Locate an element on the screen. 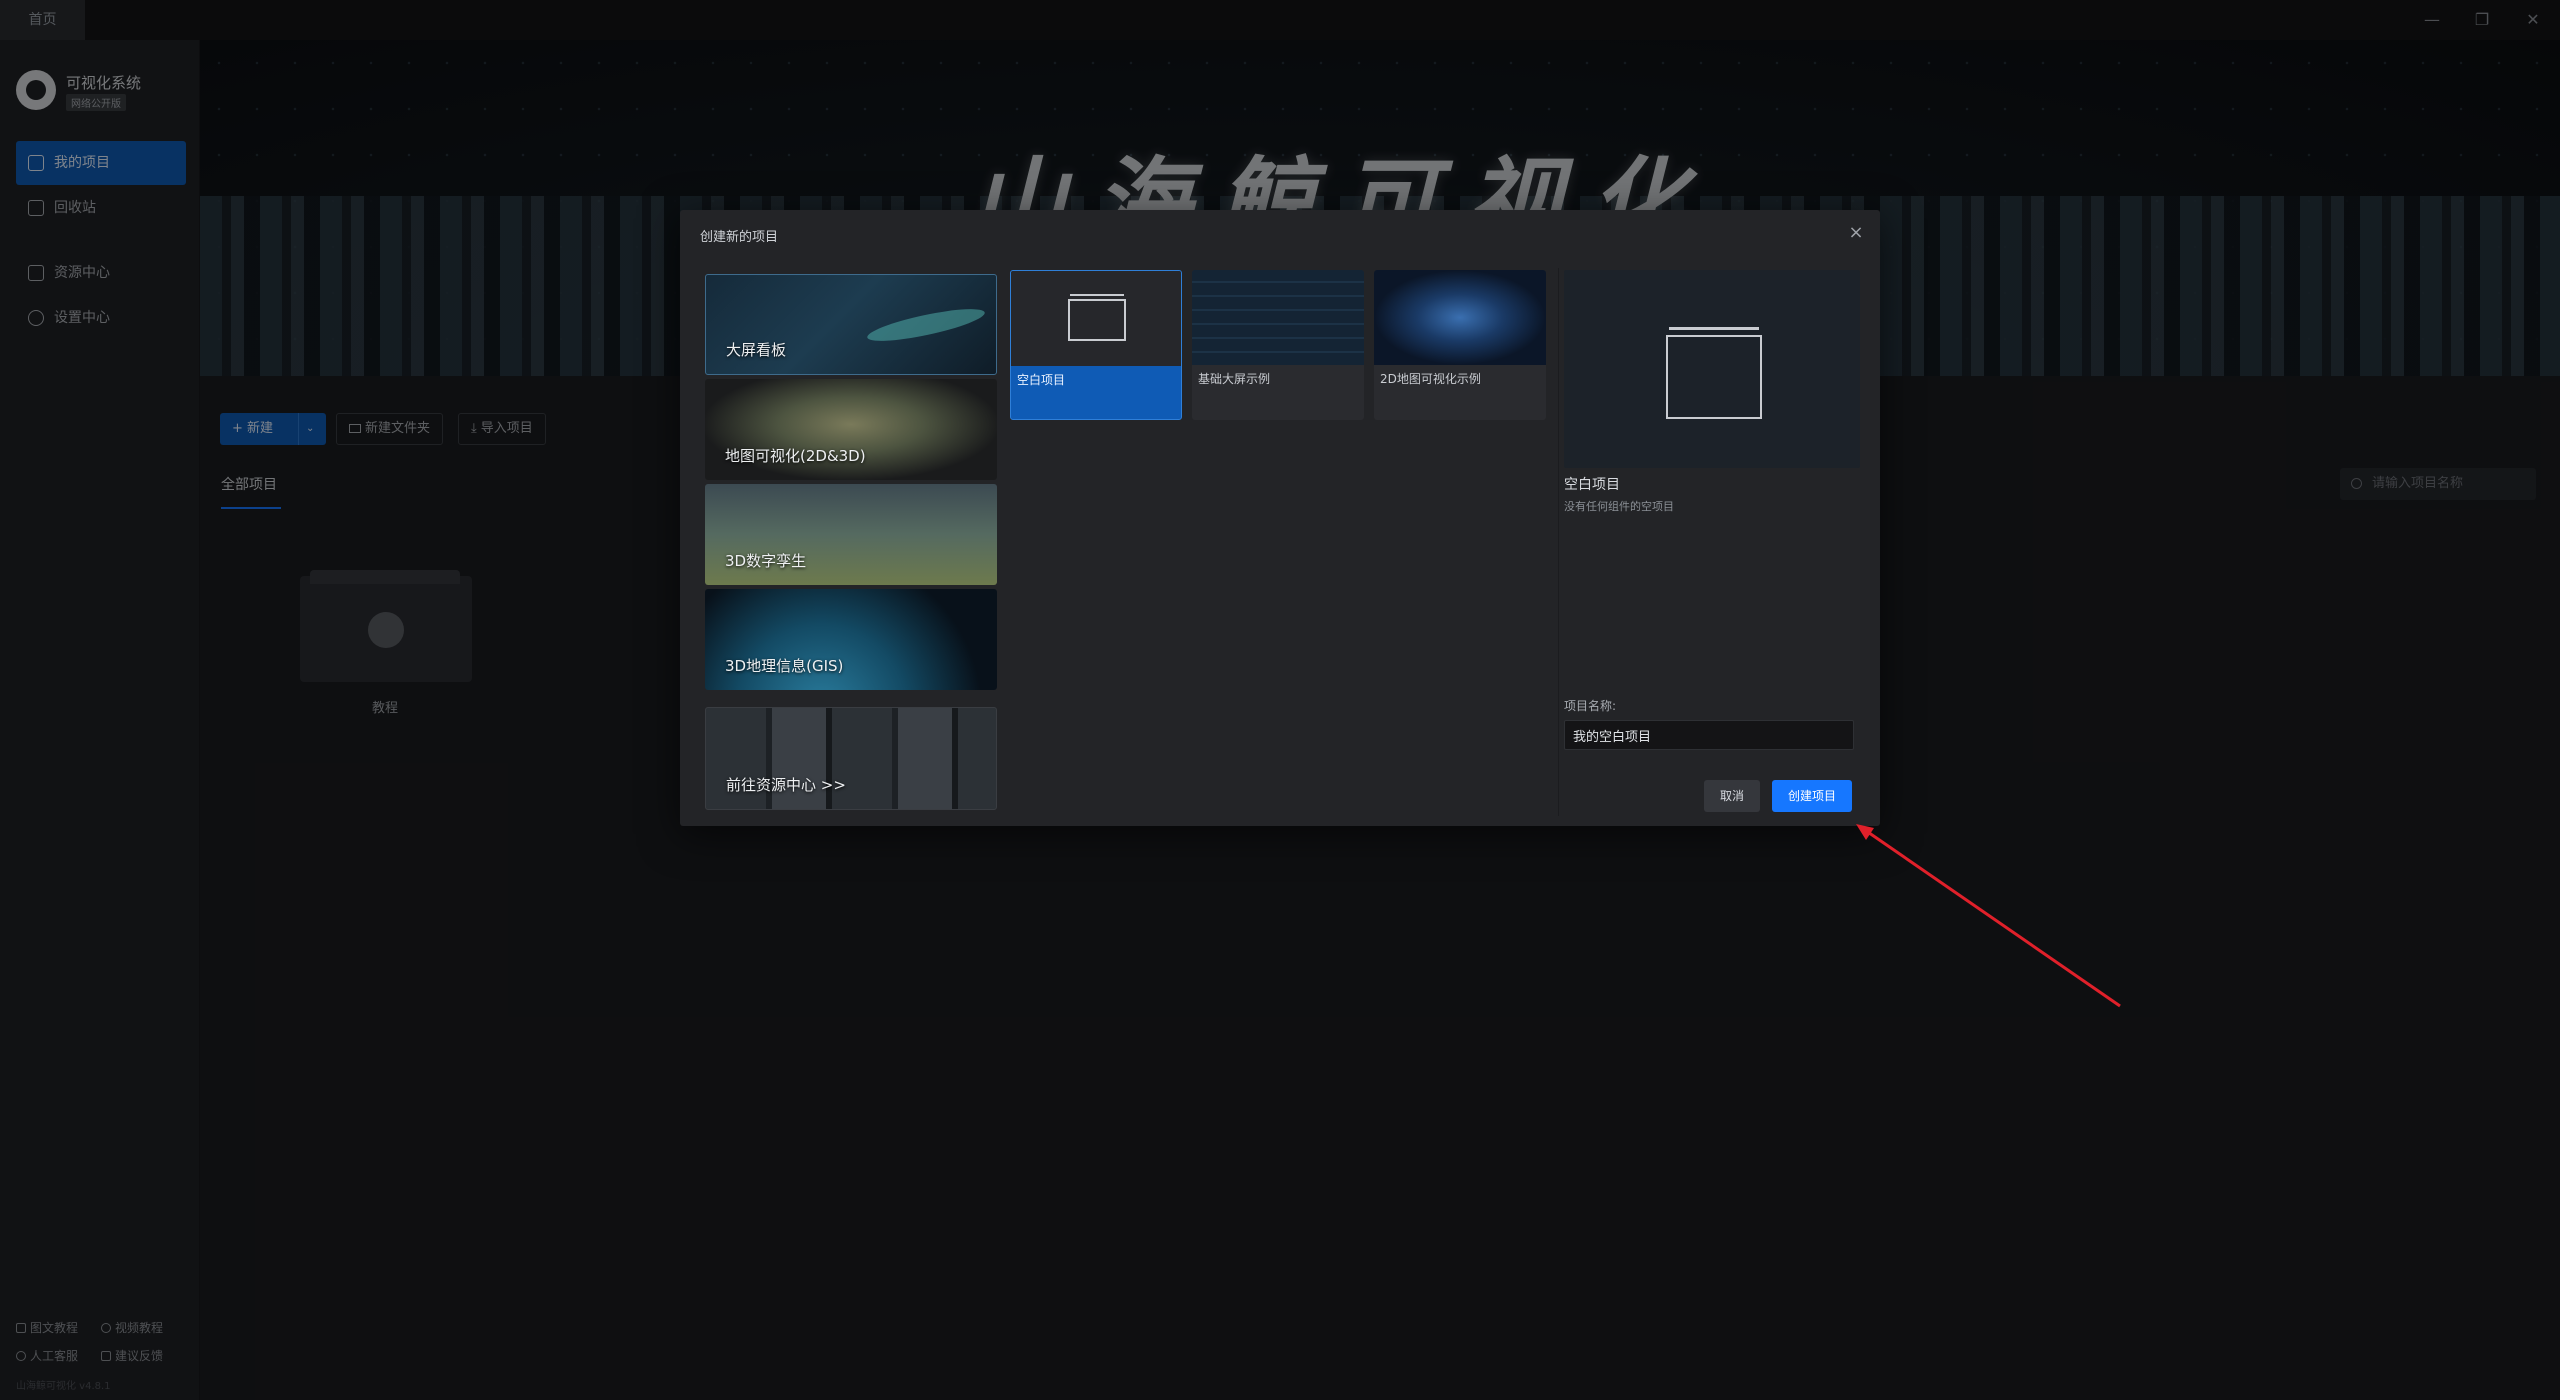  arrow-head is located at coordinates (1865, 832).